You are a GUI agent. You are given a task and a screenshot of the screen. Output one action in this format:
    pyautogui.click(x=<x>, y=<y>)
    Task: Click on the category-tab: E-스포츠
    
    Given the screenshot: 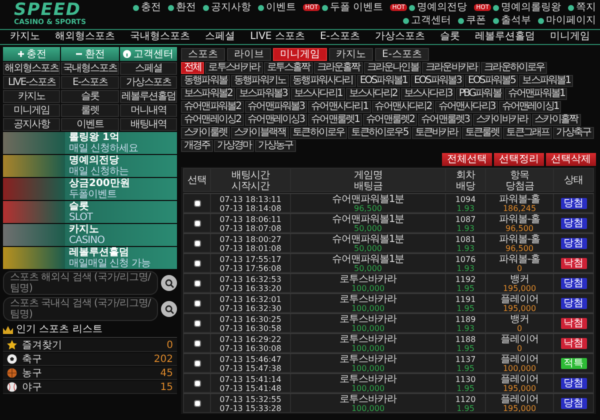 What is the action you would take?
    pyautogui.click(x=402, y=54)
    